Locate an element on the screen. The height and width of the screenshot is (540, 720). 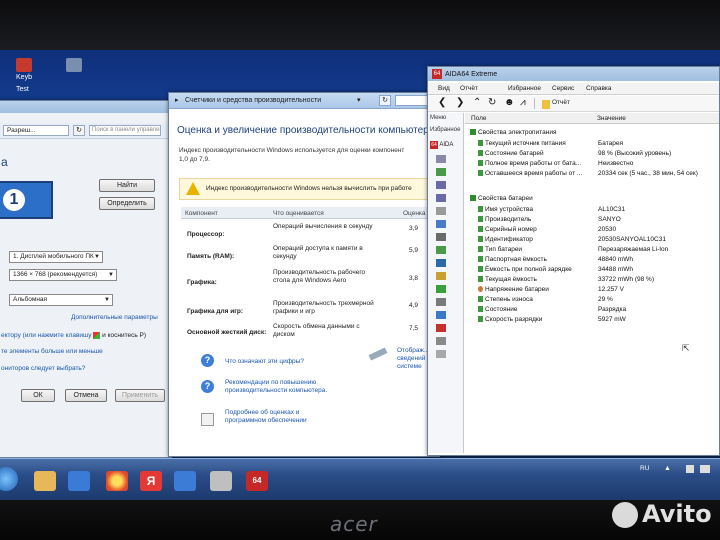
explorer-icon is located at coordinates (45, 481).